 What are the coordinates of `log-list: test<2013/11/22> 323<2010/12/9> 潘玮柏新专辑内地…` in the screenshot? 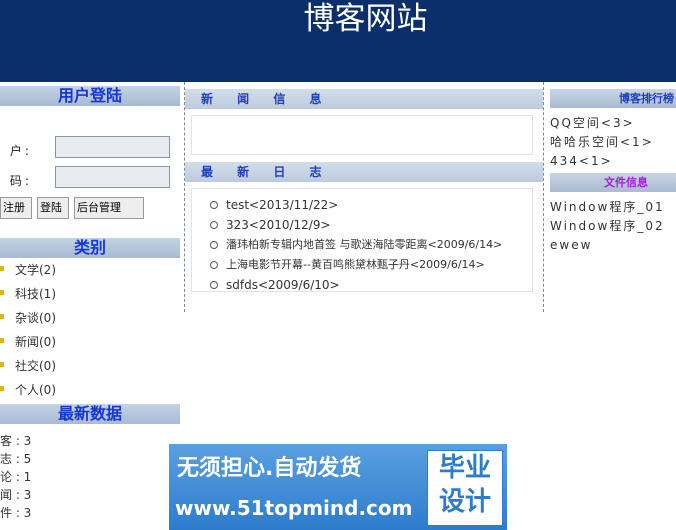 It's located at (362, 245).